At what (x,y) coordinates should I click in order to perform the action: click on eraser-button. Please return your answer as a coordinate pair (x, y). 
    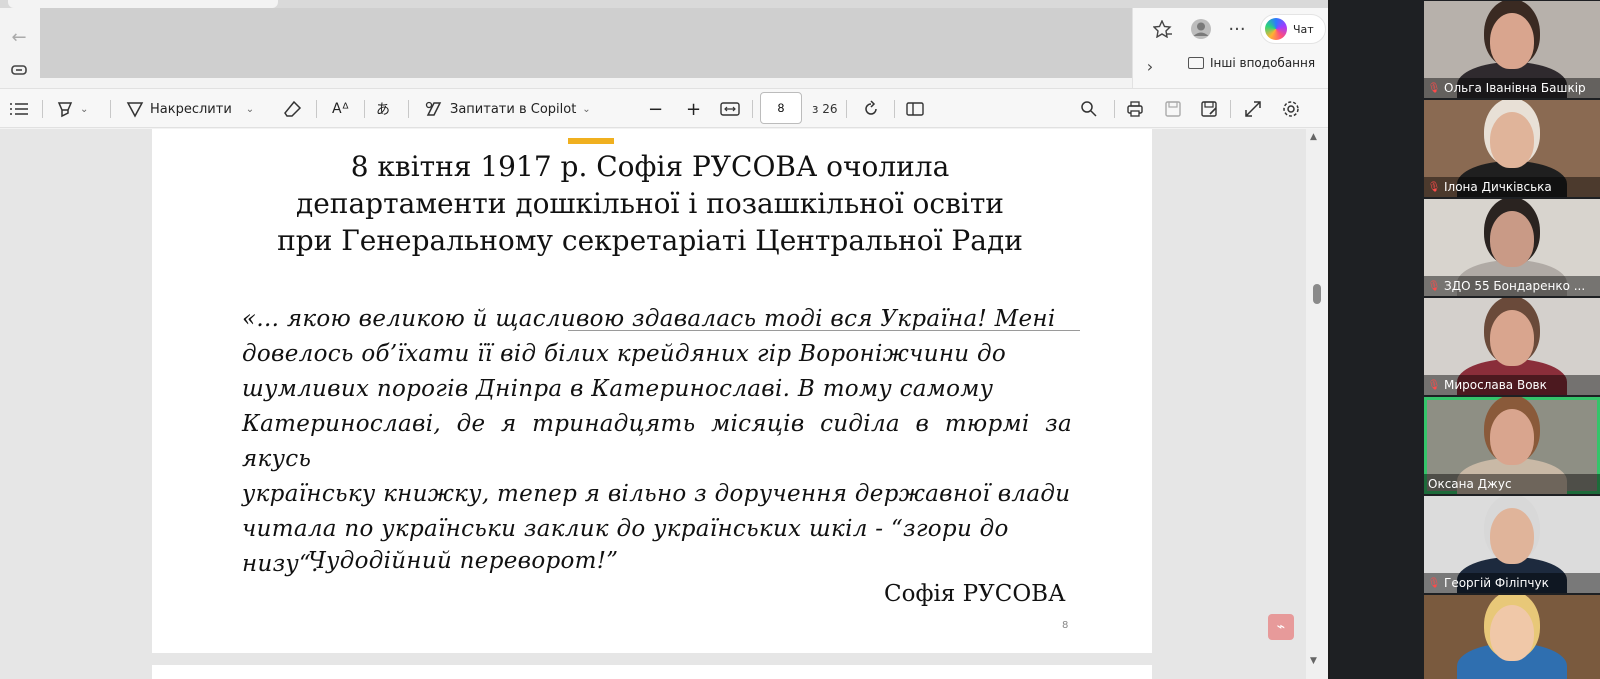
    Looking at the image, I should click on (293, 109).